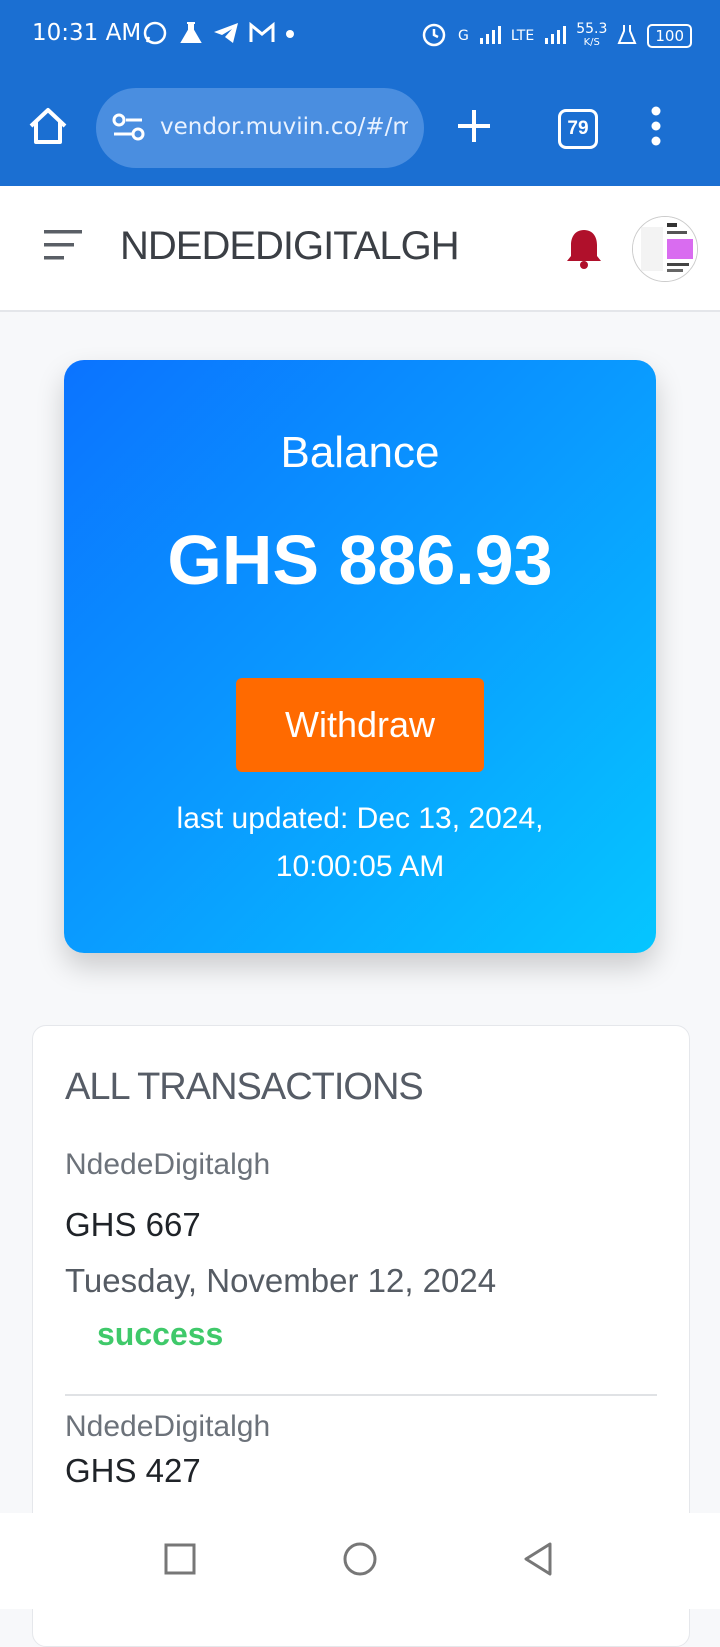  Describe the element at coordinates (284, 127) in the screenshot. I see `url-text: vendor.muviin.co/#/ma` at that location.